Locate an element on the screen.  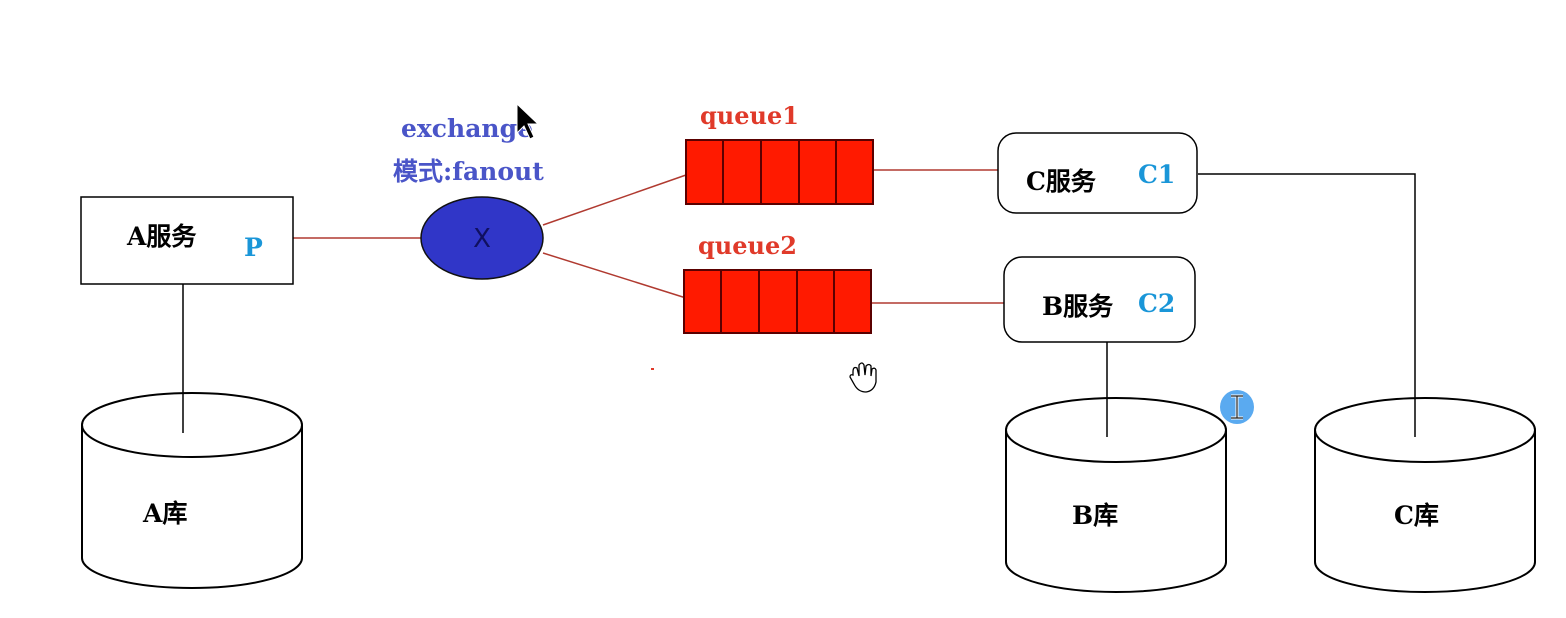
producer-tag: P is located at coordinates (253, 247).